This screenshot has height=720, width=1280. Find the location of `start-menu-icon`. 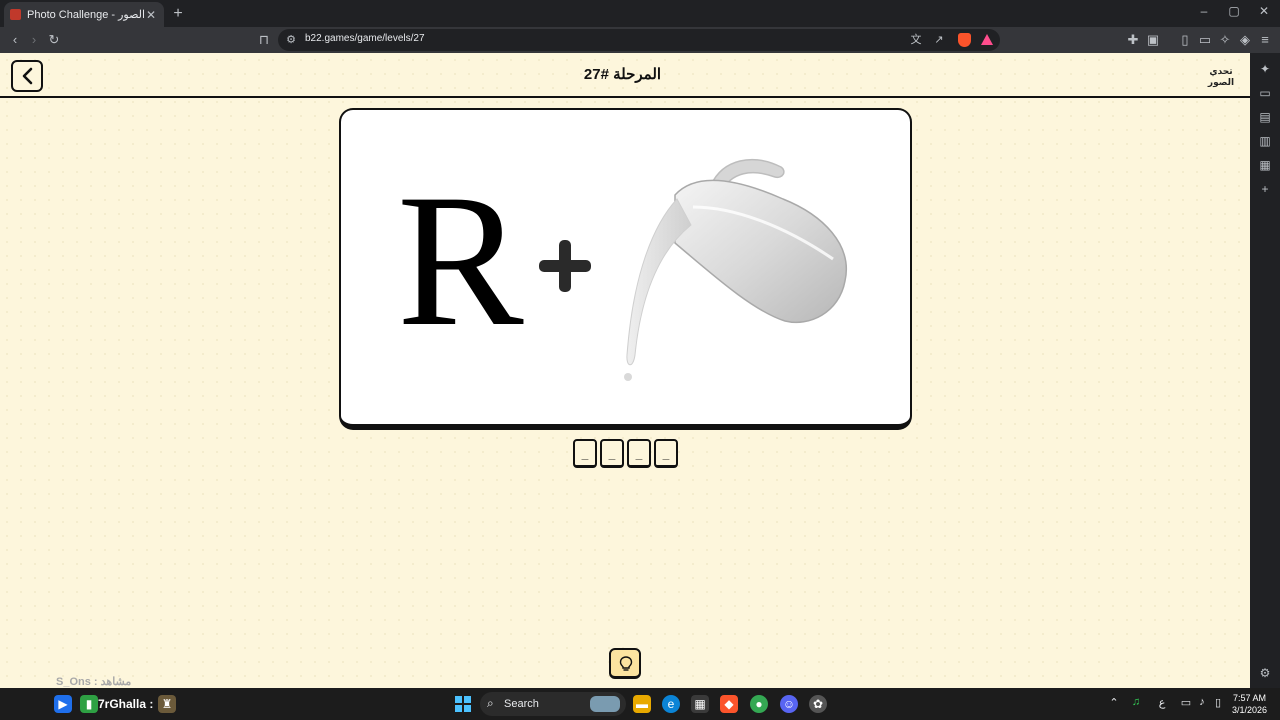

start-menu-icon is located at coordinates (463, 704).